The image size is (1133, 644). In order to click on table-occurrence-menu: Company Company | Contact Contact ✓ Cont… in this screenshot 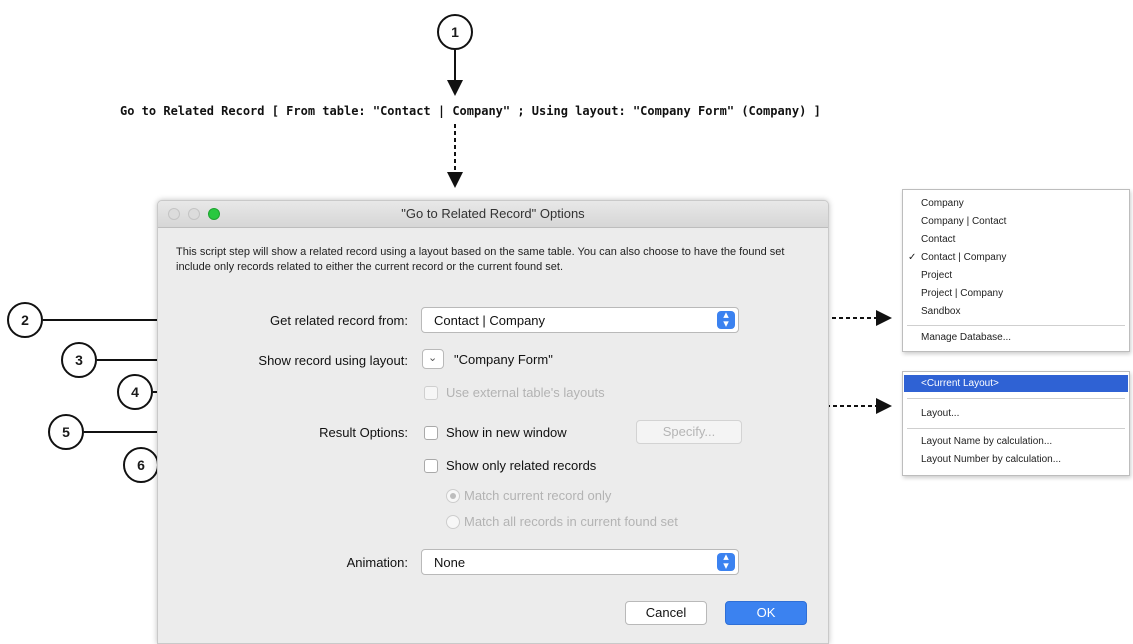, I will do `click(1016, 270)`.